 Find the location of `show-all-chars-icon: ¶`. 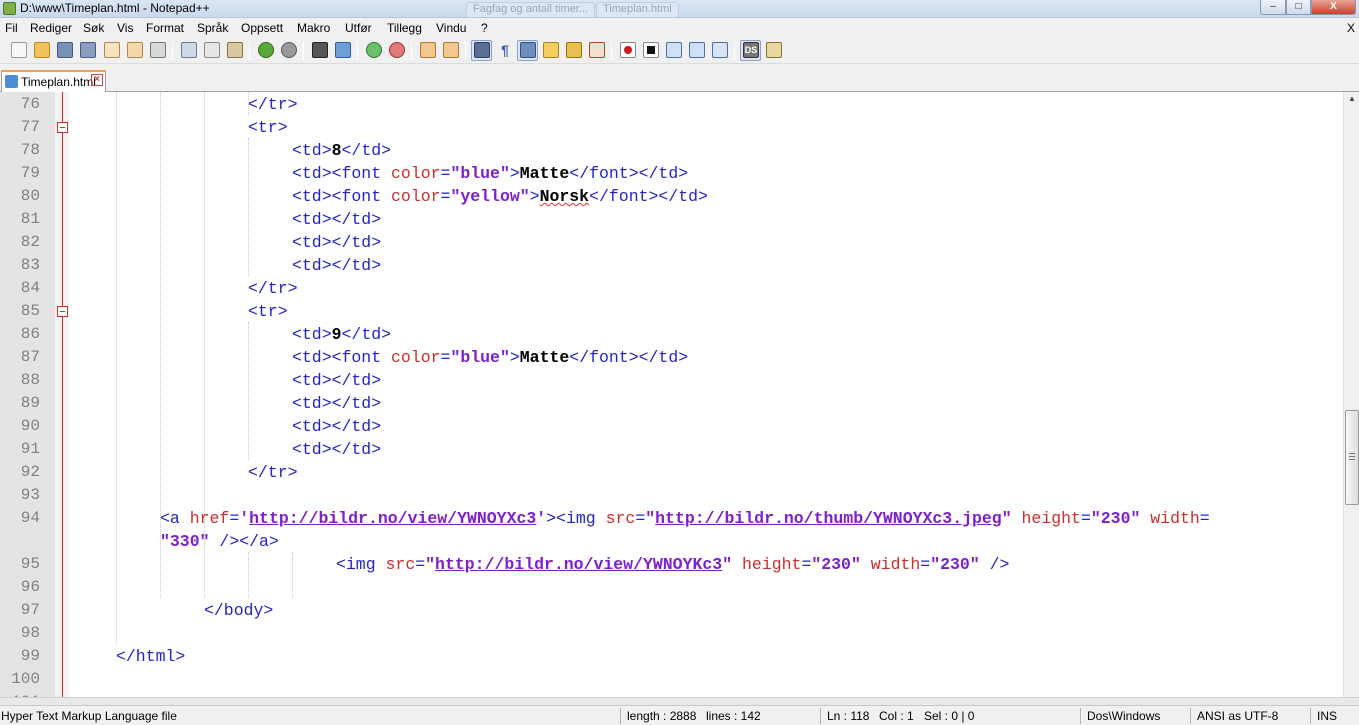

show-all-chars-icon: ¶ is located at coordinates (505, 50).